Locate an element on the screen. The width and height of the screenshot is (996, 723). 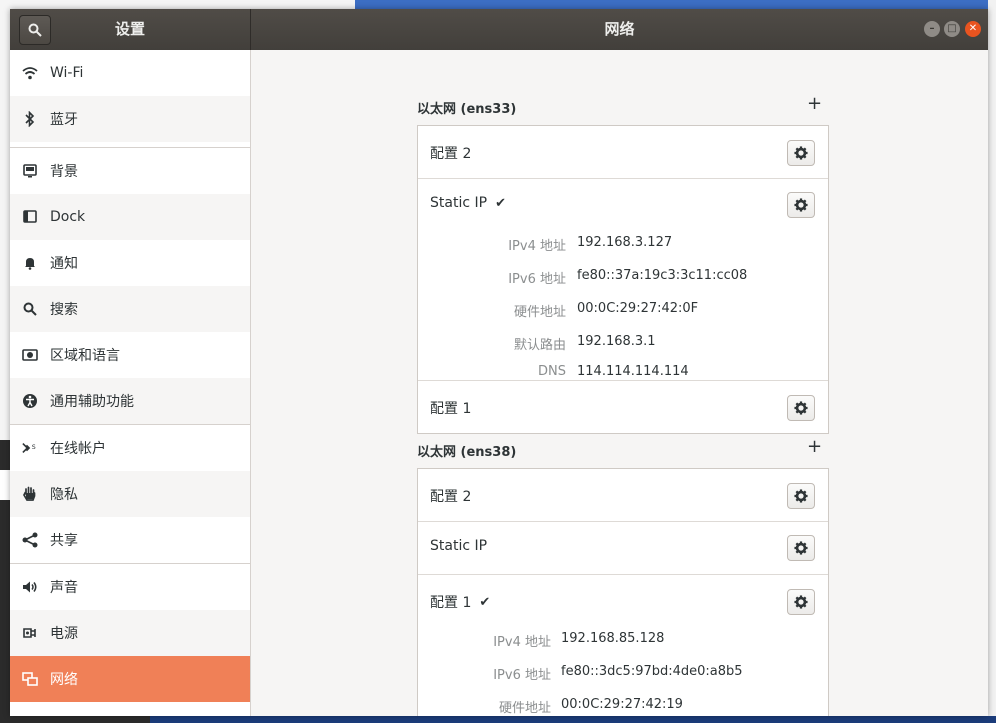
sidebar-item-label: 网络 is located at coordinates (64, 680).